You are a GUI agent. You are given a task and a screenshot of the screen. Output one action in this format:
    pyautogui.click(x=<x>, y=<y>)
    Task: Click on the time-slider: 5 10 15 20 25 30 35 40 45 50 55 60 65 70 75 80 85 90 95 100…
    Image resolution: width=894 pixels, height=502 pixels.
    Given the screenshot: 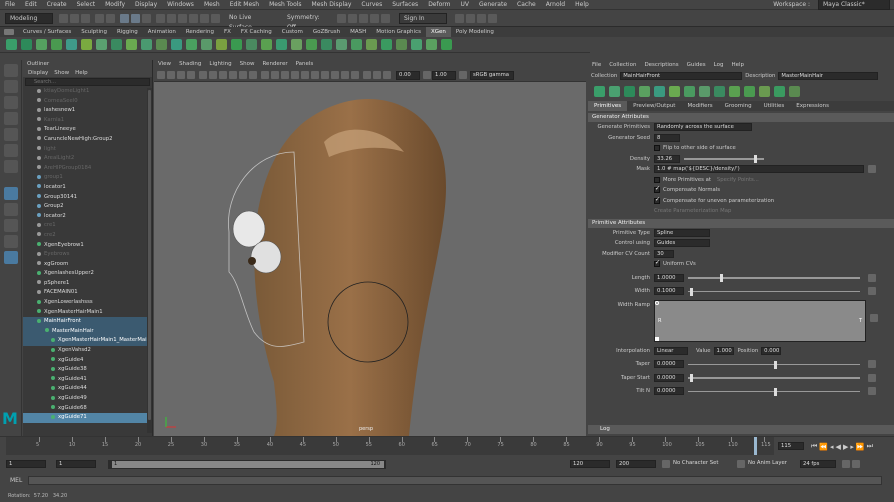 What is the action you would take?
    pyautogui.click(x=447, y=446)
    